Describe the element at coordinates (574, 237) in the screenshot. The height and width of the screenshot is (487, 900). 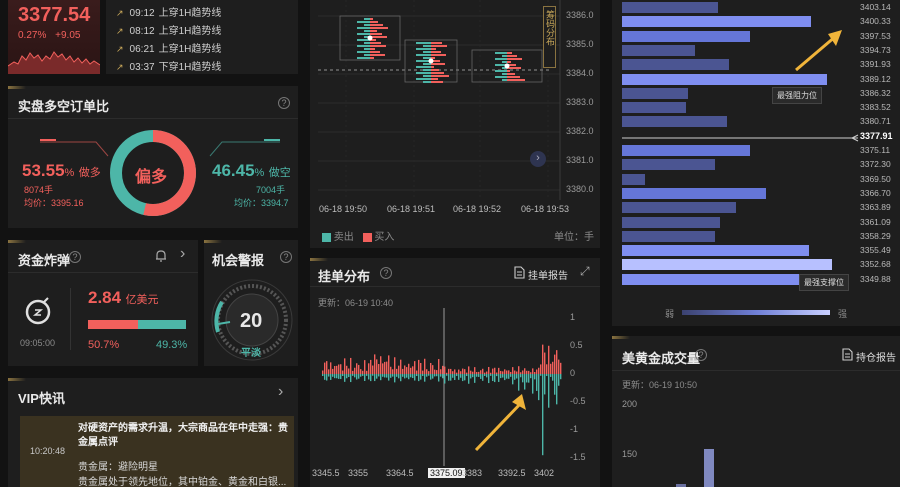
I see `chip-unit: 单位：手` at that location.